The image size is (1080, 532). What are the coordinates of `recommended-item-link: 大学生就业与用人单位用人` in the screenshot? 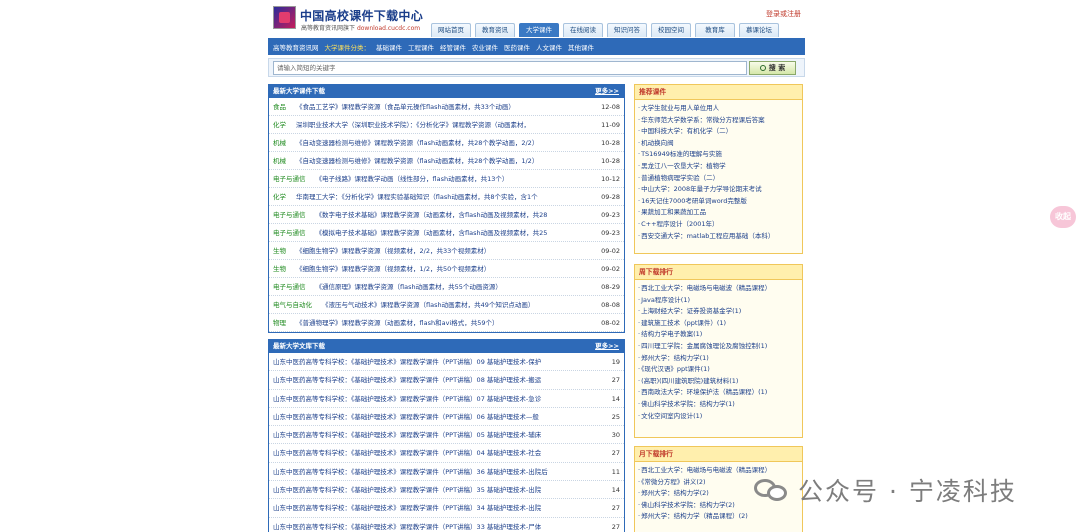 It's located at (720, 109).